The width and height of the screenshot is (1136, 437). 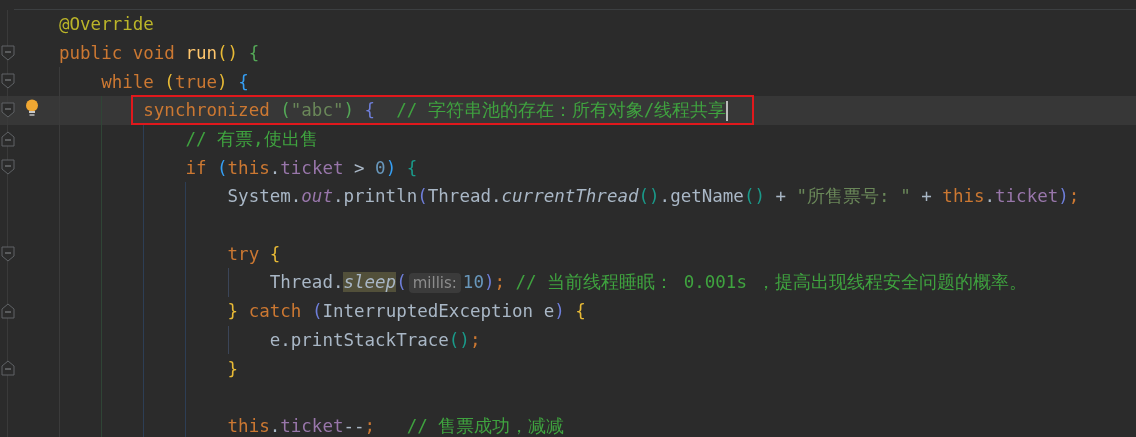 I want to click on code-line: System.out.println(Thread.currentThread().getName() + "所售票号: " + this.ticket);, so click(x=653, y=197).